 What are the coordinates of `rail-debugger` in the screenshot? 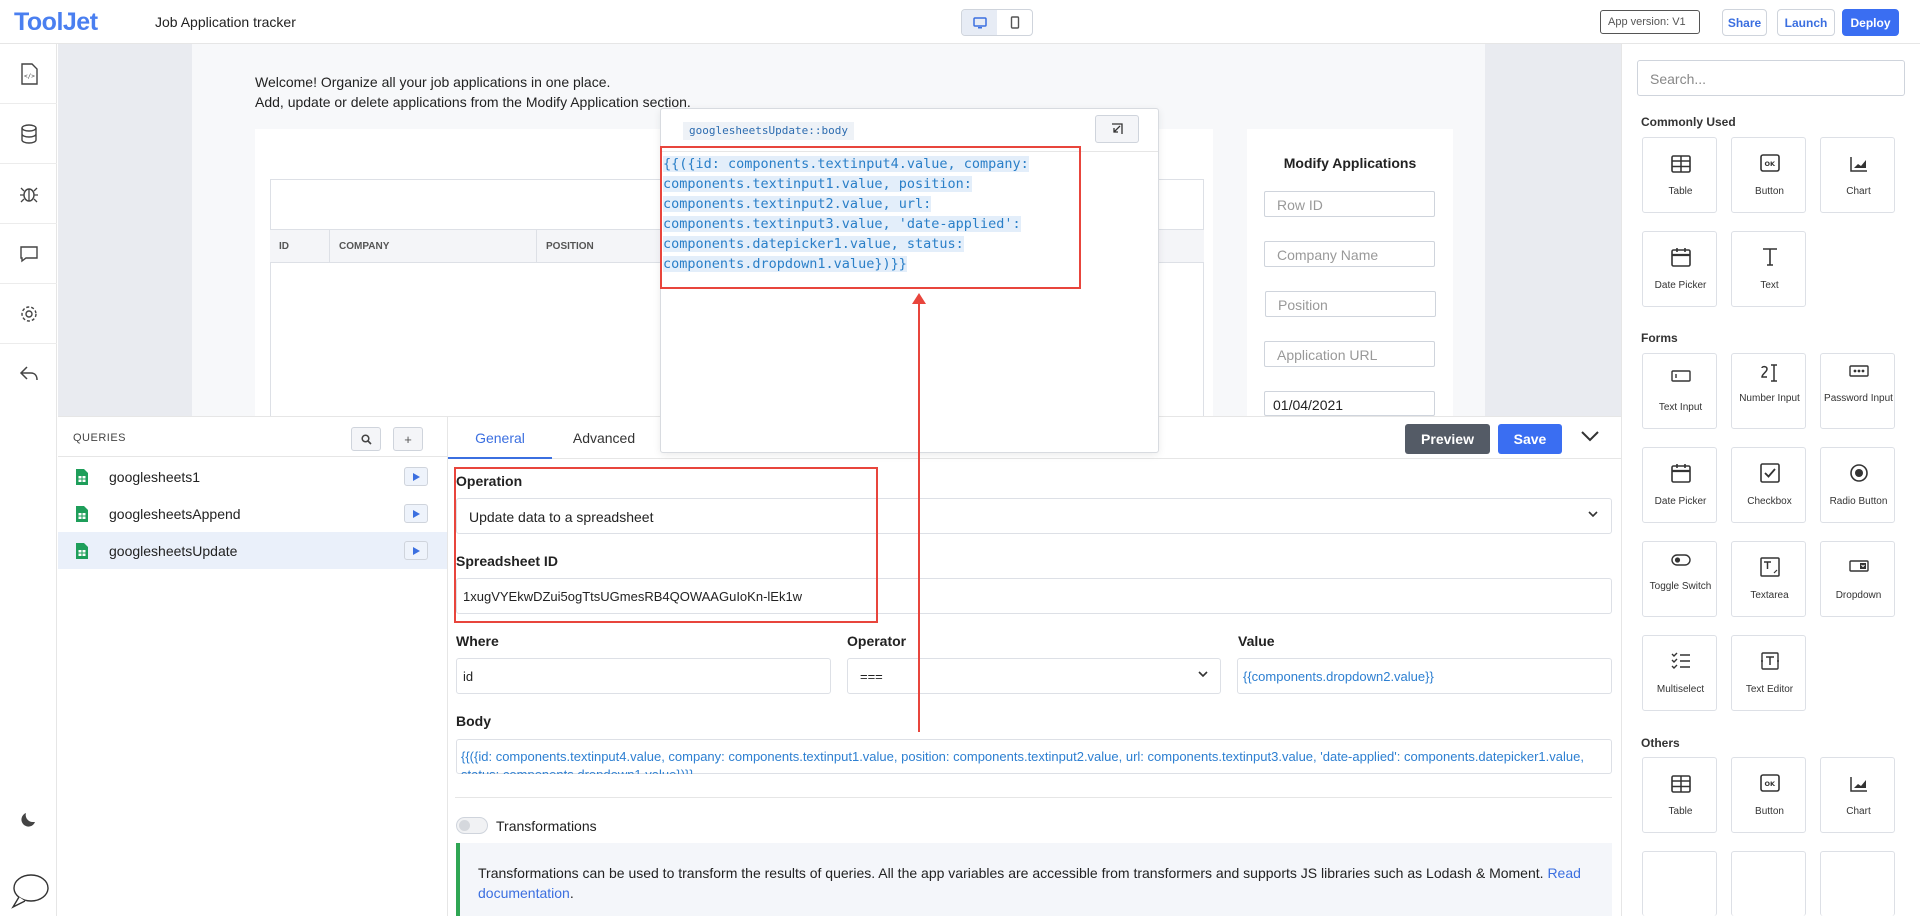 It's located at (28, 194).